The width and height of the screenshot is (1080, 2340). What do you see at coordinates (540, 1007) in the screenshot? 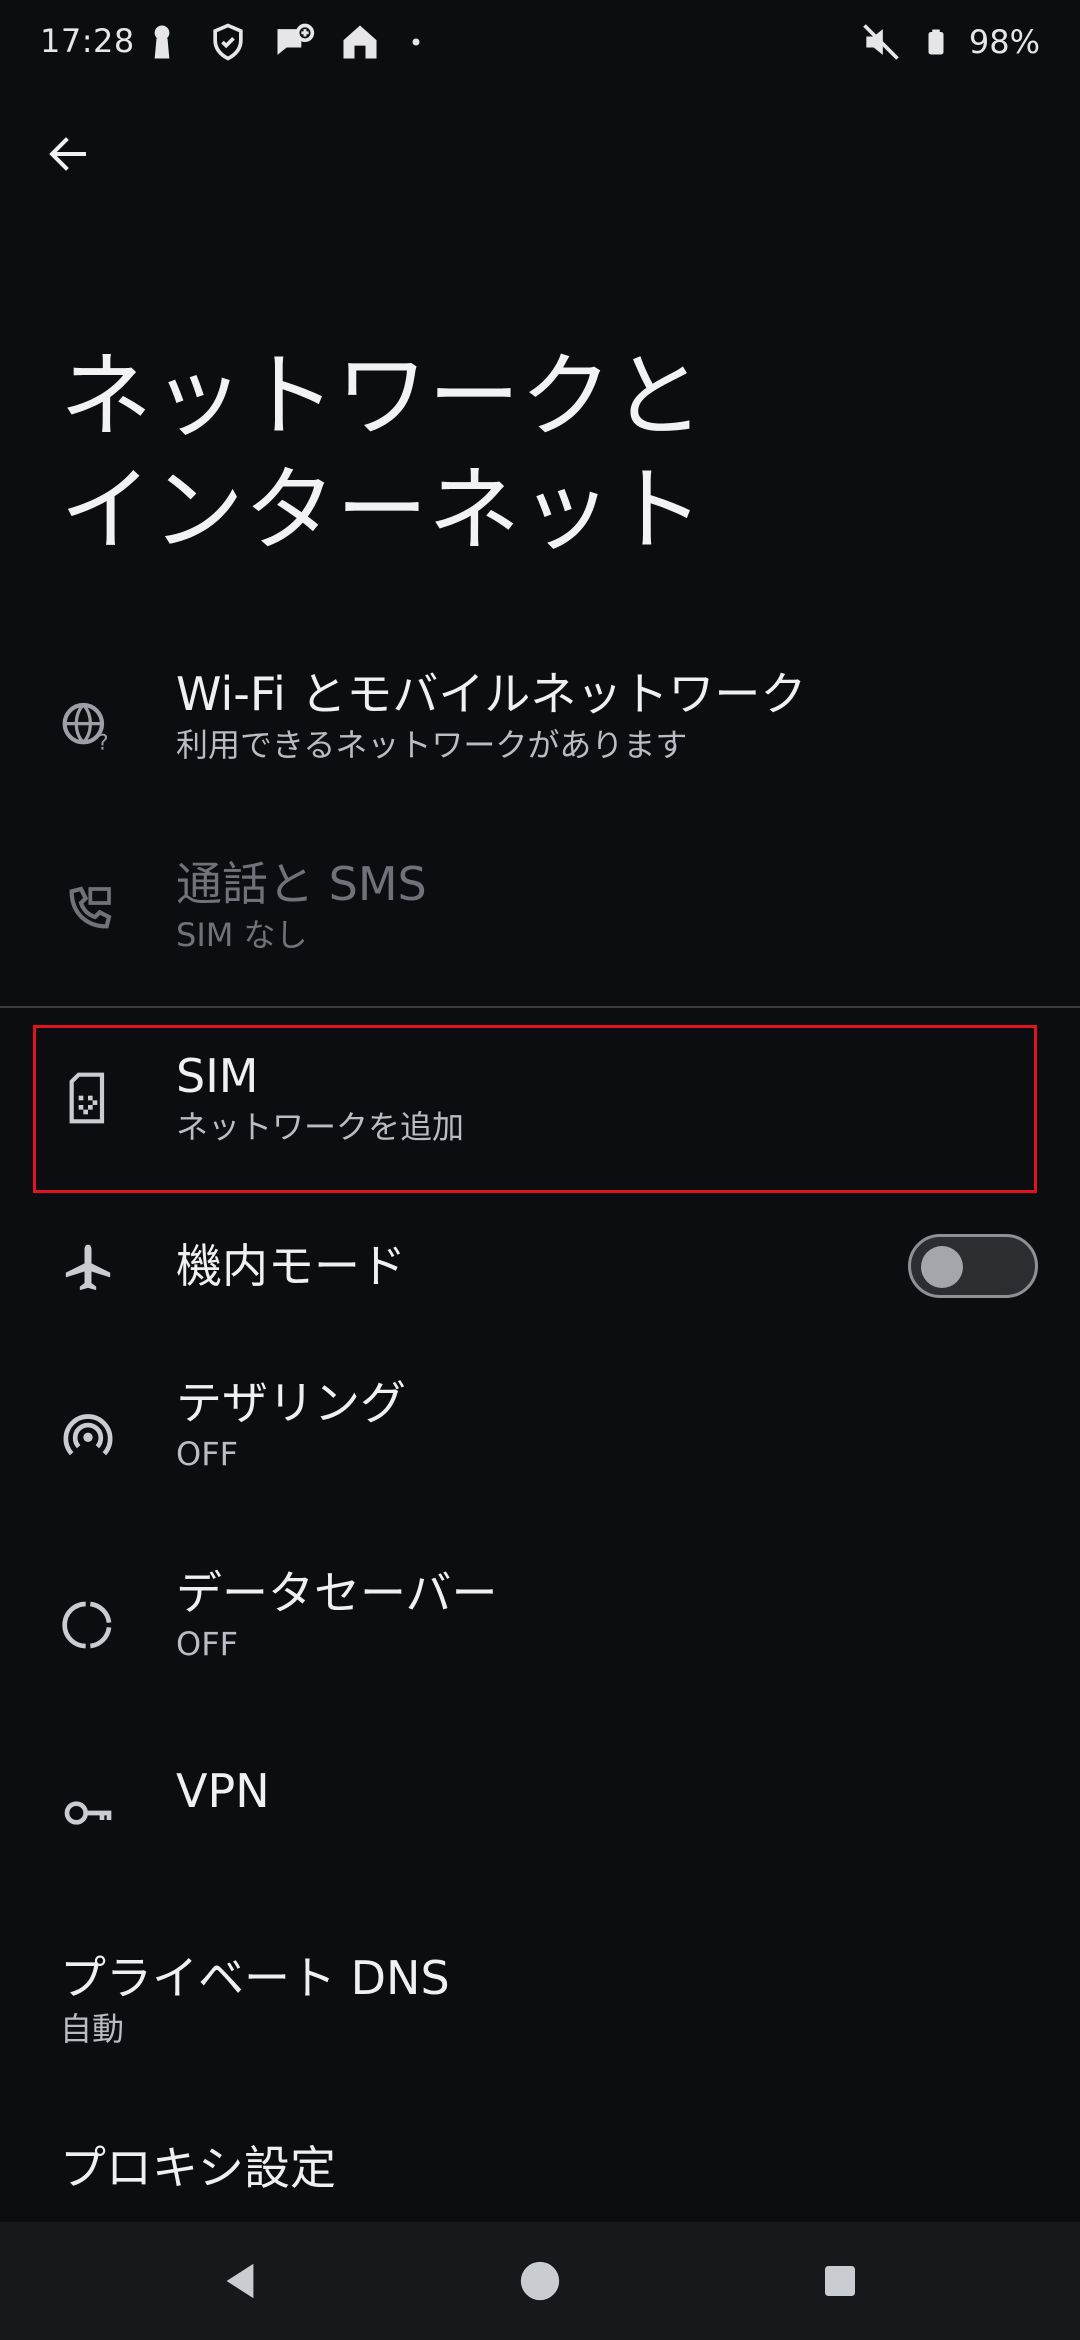
I see `section-divider` at bounding box center [540, 1007].